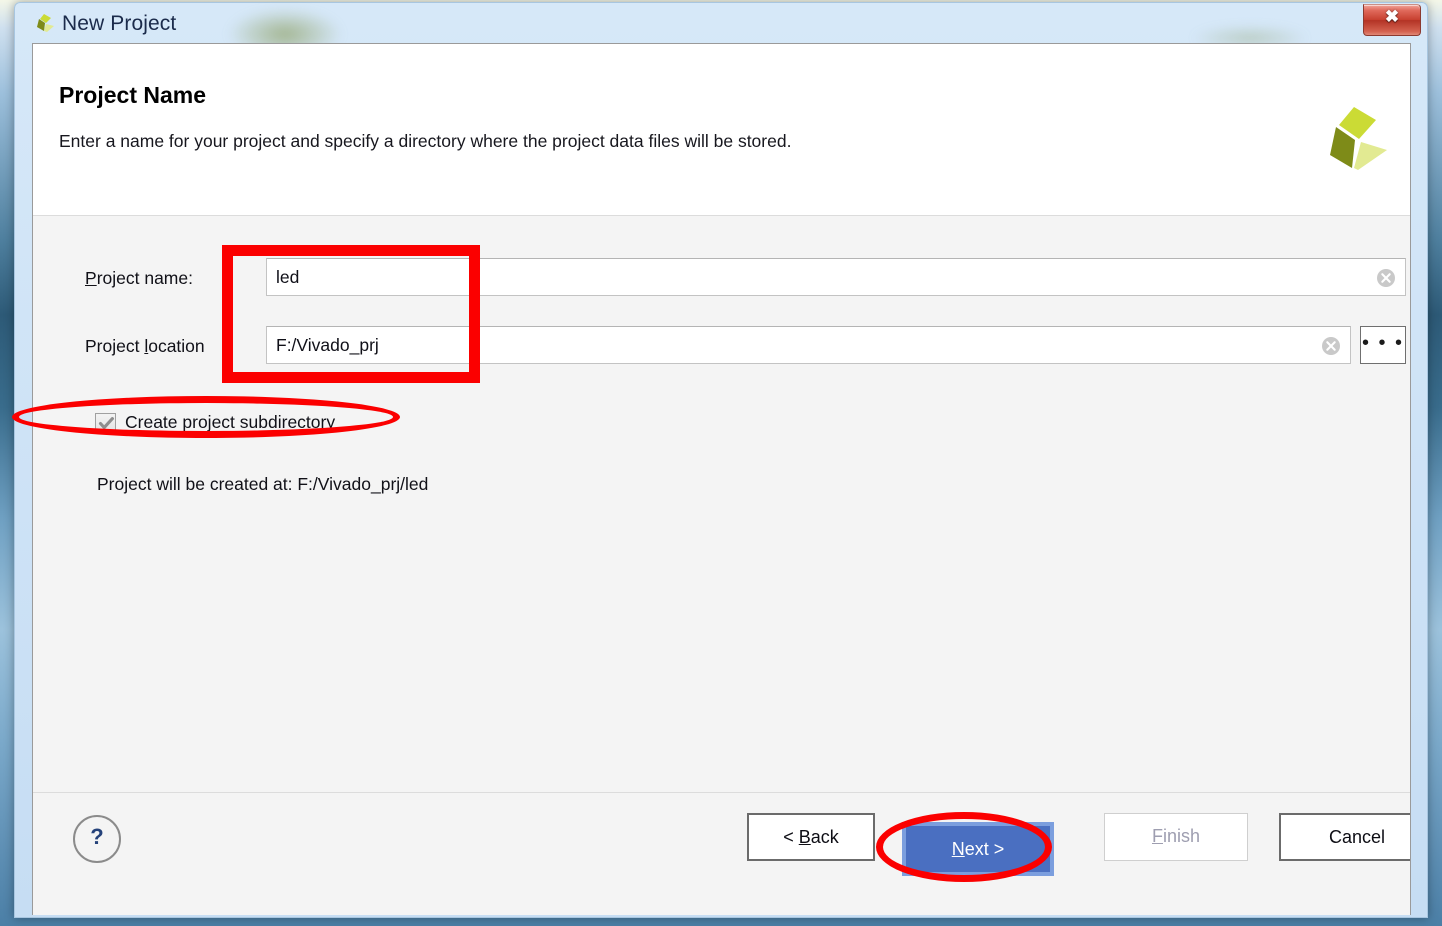 The height and width of the screenshot is (926, 1442). Describe the element at coordinates (230, 422) in the screenshot. I see `create-subdirectory-label: Create project subdirectory` at that location.